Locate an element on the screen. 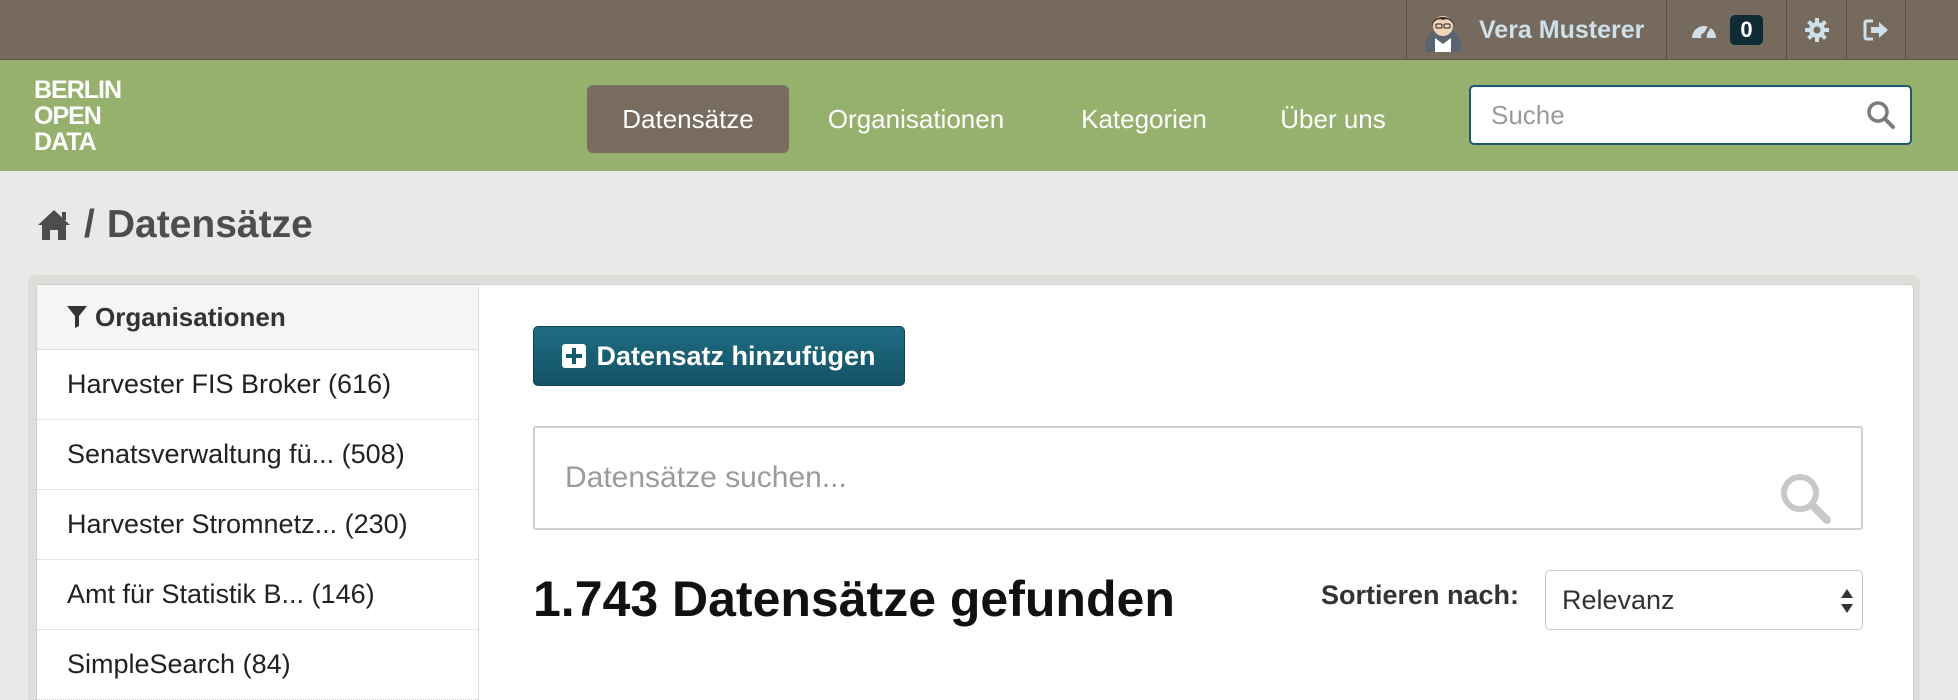 Image resolution: width=1958 pixels, height=700 pixels. select-arrows-icon is located at coordinates (1847, 601).